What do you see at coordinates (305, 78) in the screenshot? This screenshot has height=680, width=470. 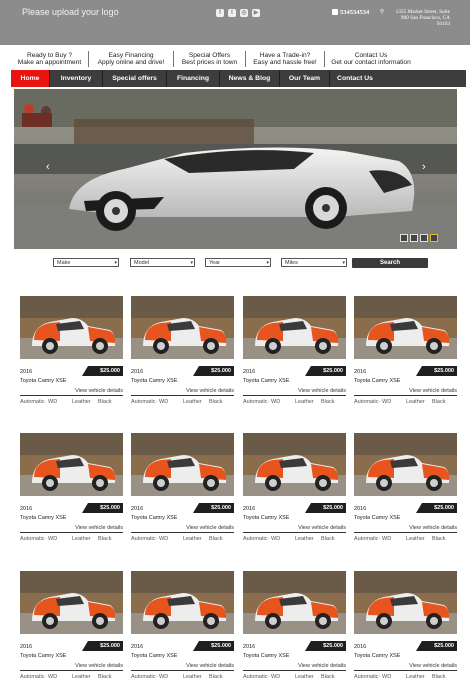 I see `nav-our-team: Our Team` at bounding box center [305, 78].